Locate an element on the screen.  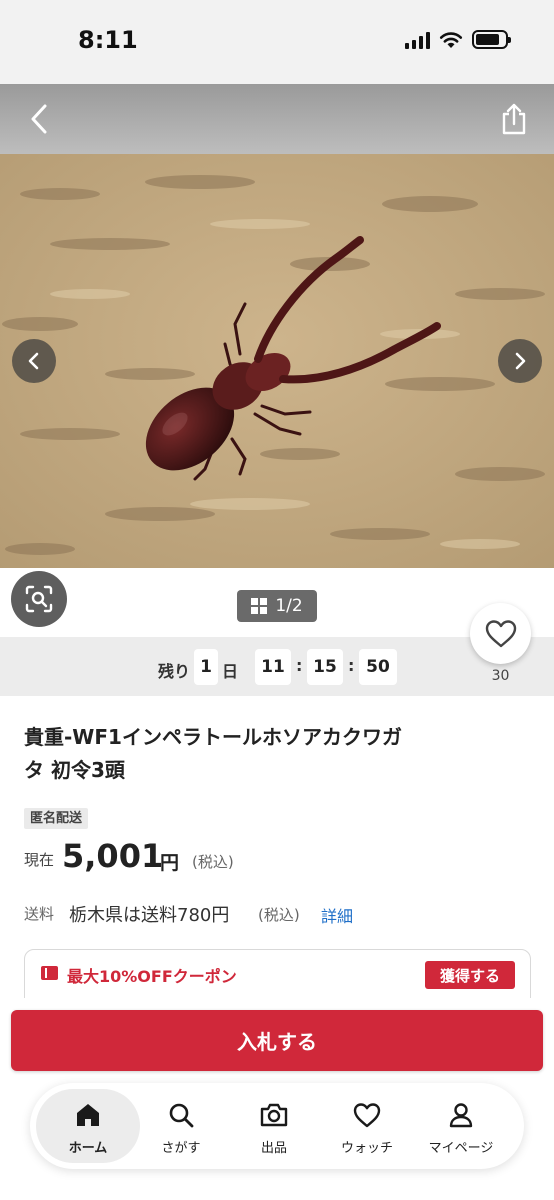
nav-mypage: マイページ is located at coordinates (461, 1126).